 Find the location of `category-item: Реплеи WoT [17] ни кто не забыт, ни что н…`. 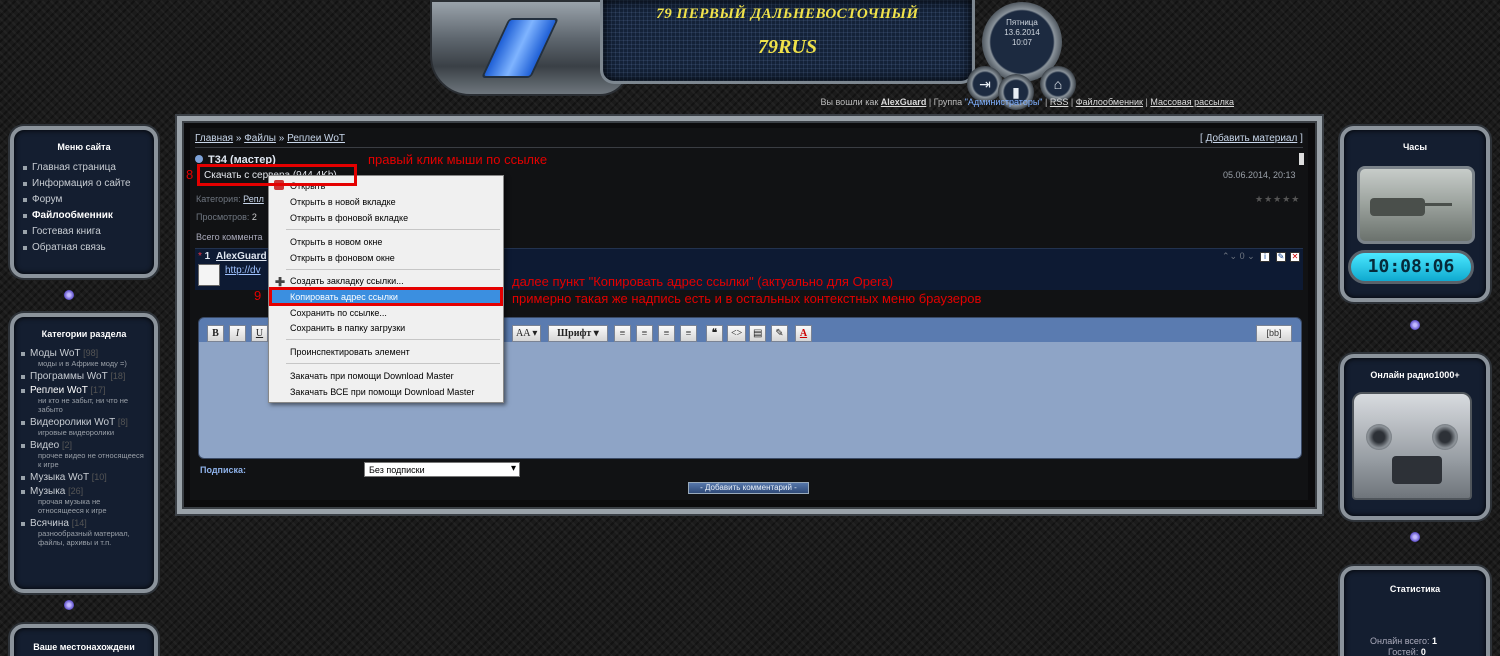

category-item: Реплеи WoT [17] ни кто не забыт, ни что н… is located at coordinates (84, 400).